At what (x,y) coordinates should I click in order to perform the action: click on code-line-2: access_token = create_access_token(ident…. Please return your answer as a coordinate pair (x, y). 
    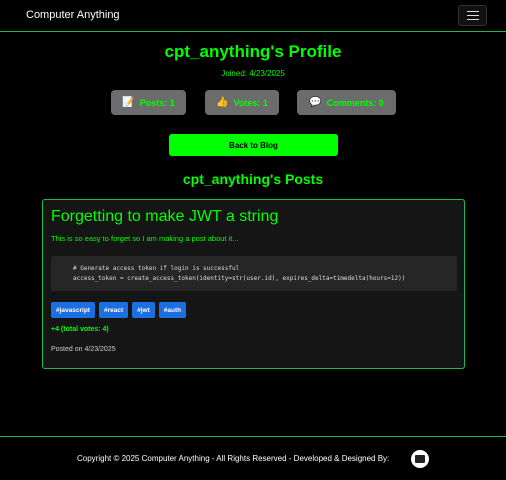
    Looking at the image, I should click on (239, 278).